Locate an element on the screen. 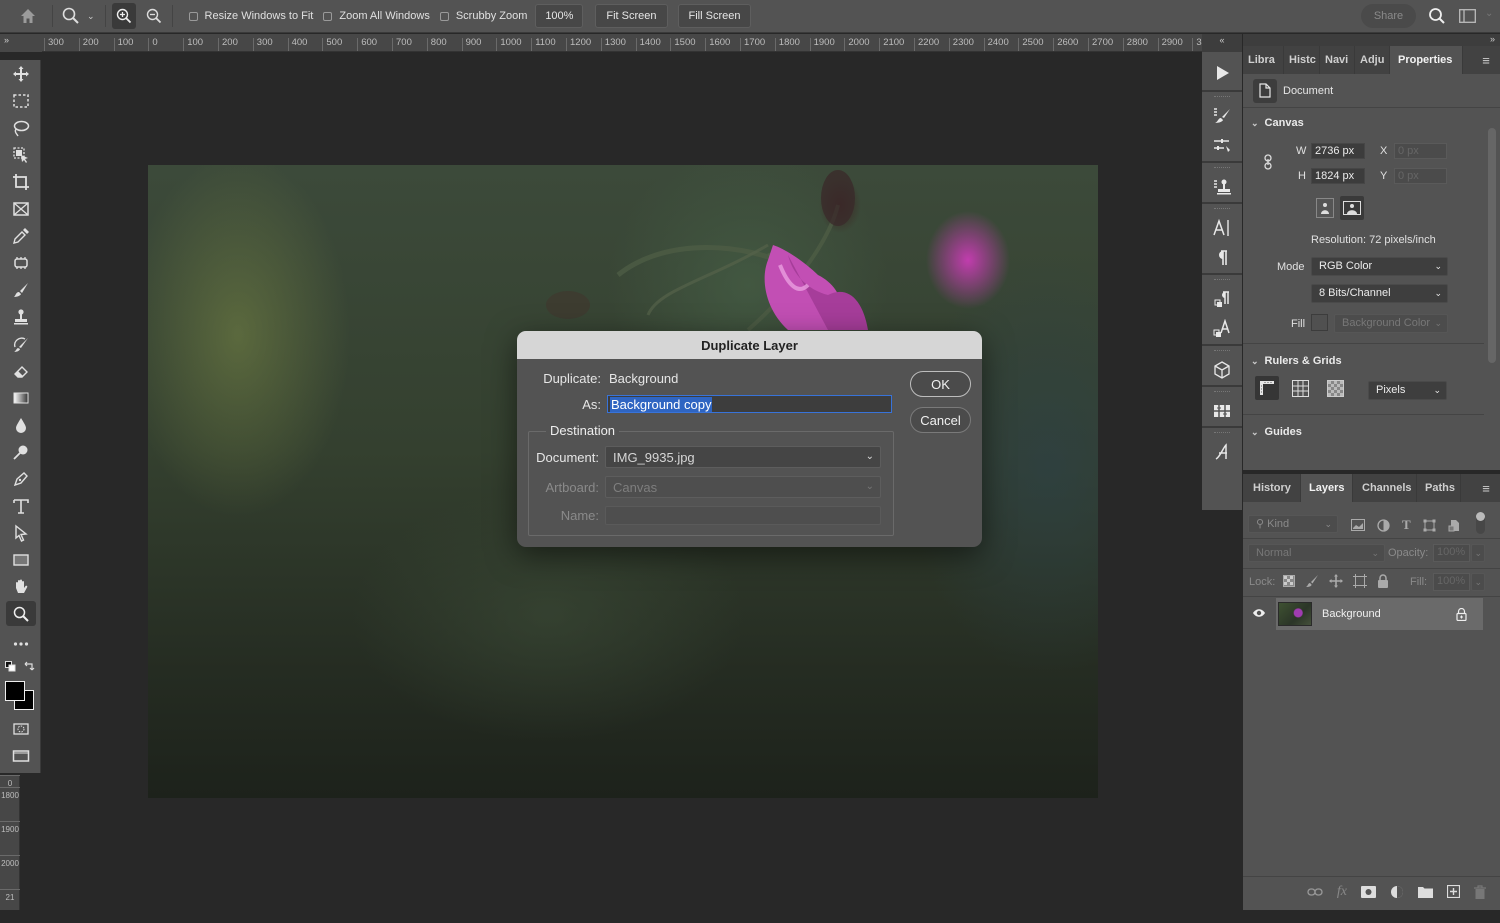  zoom-in-icon is located at coordinates (123, 16).